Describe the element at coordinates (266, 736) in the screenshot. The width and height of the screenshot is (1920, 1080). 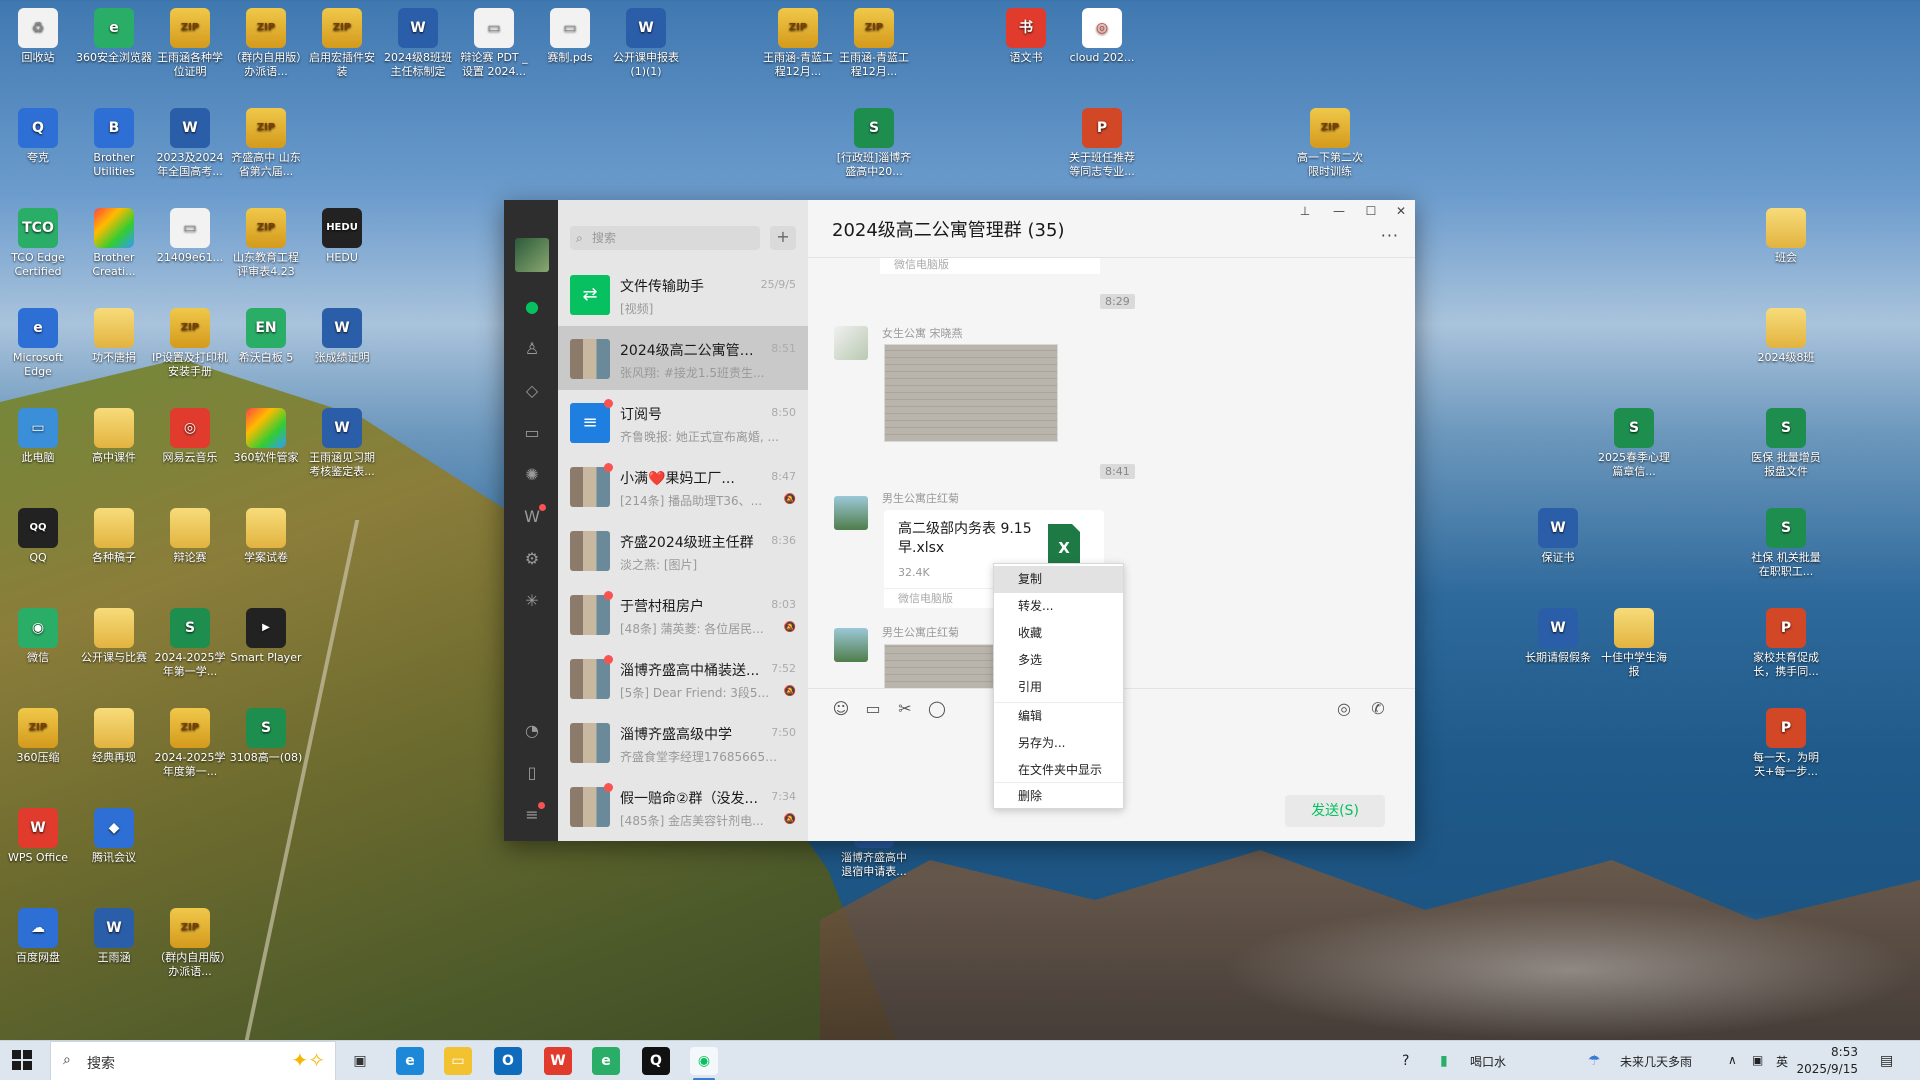
I see `desktop-icon: S 3108高一(08)` at that location.